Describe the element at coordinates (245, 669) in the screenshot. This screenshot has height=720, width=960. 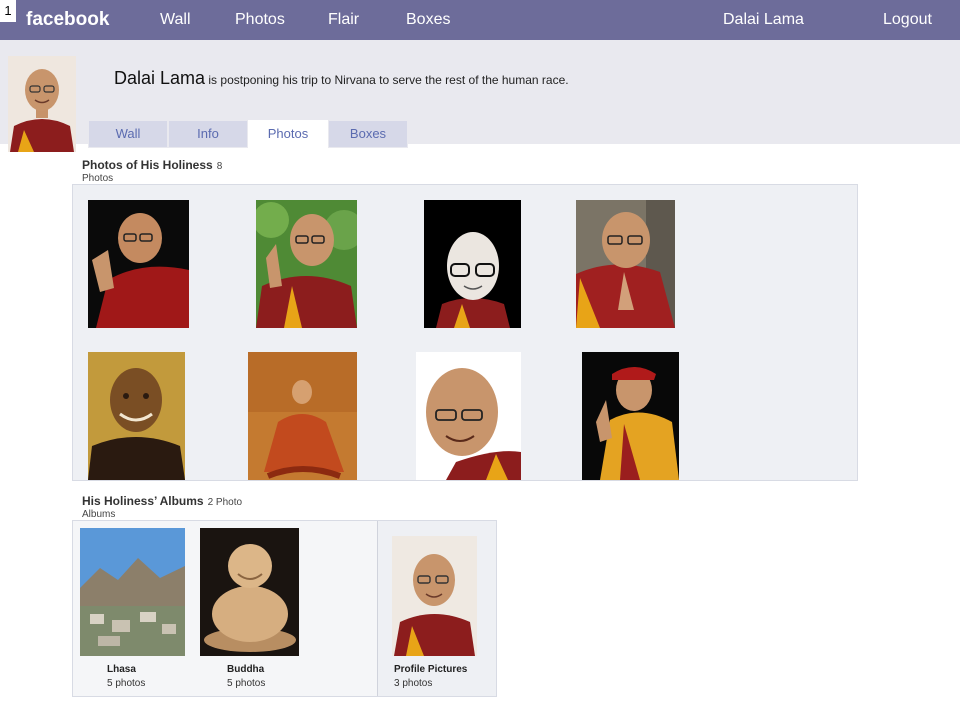
I see `album-name: Buddha` at that location.